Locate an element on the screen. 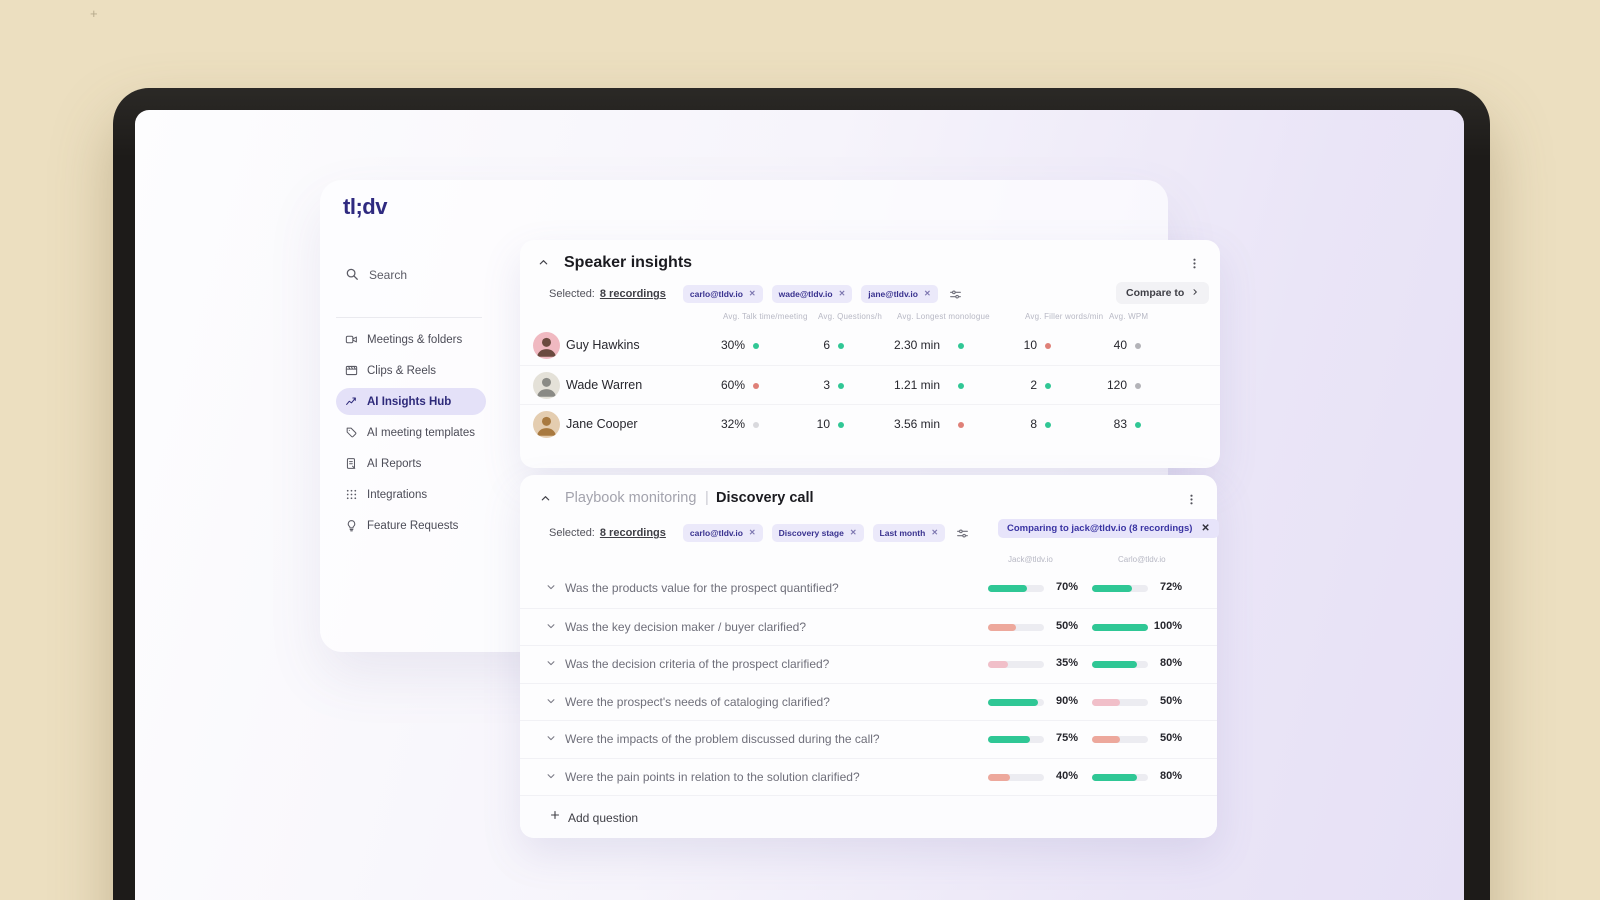 The width and height of the screenshot is (1600, 900). filter-chip-wade-tldv-io: wade@tldv.io ✕ is located at coordinates (812, 294).